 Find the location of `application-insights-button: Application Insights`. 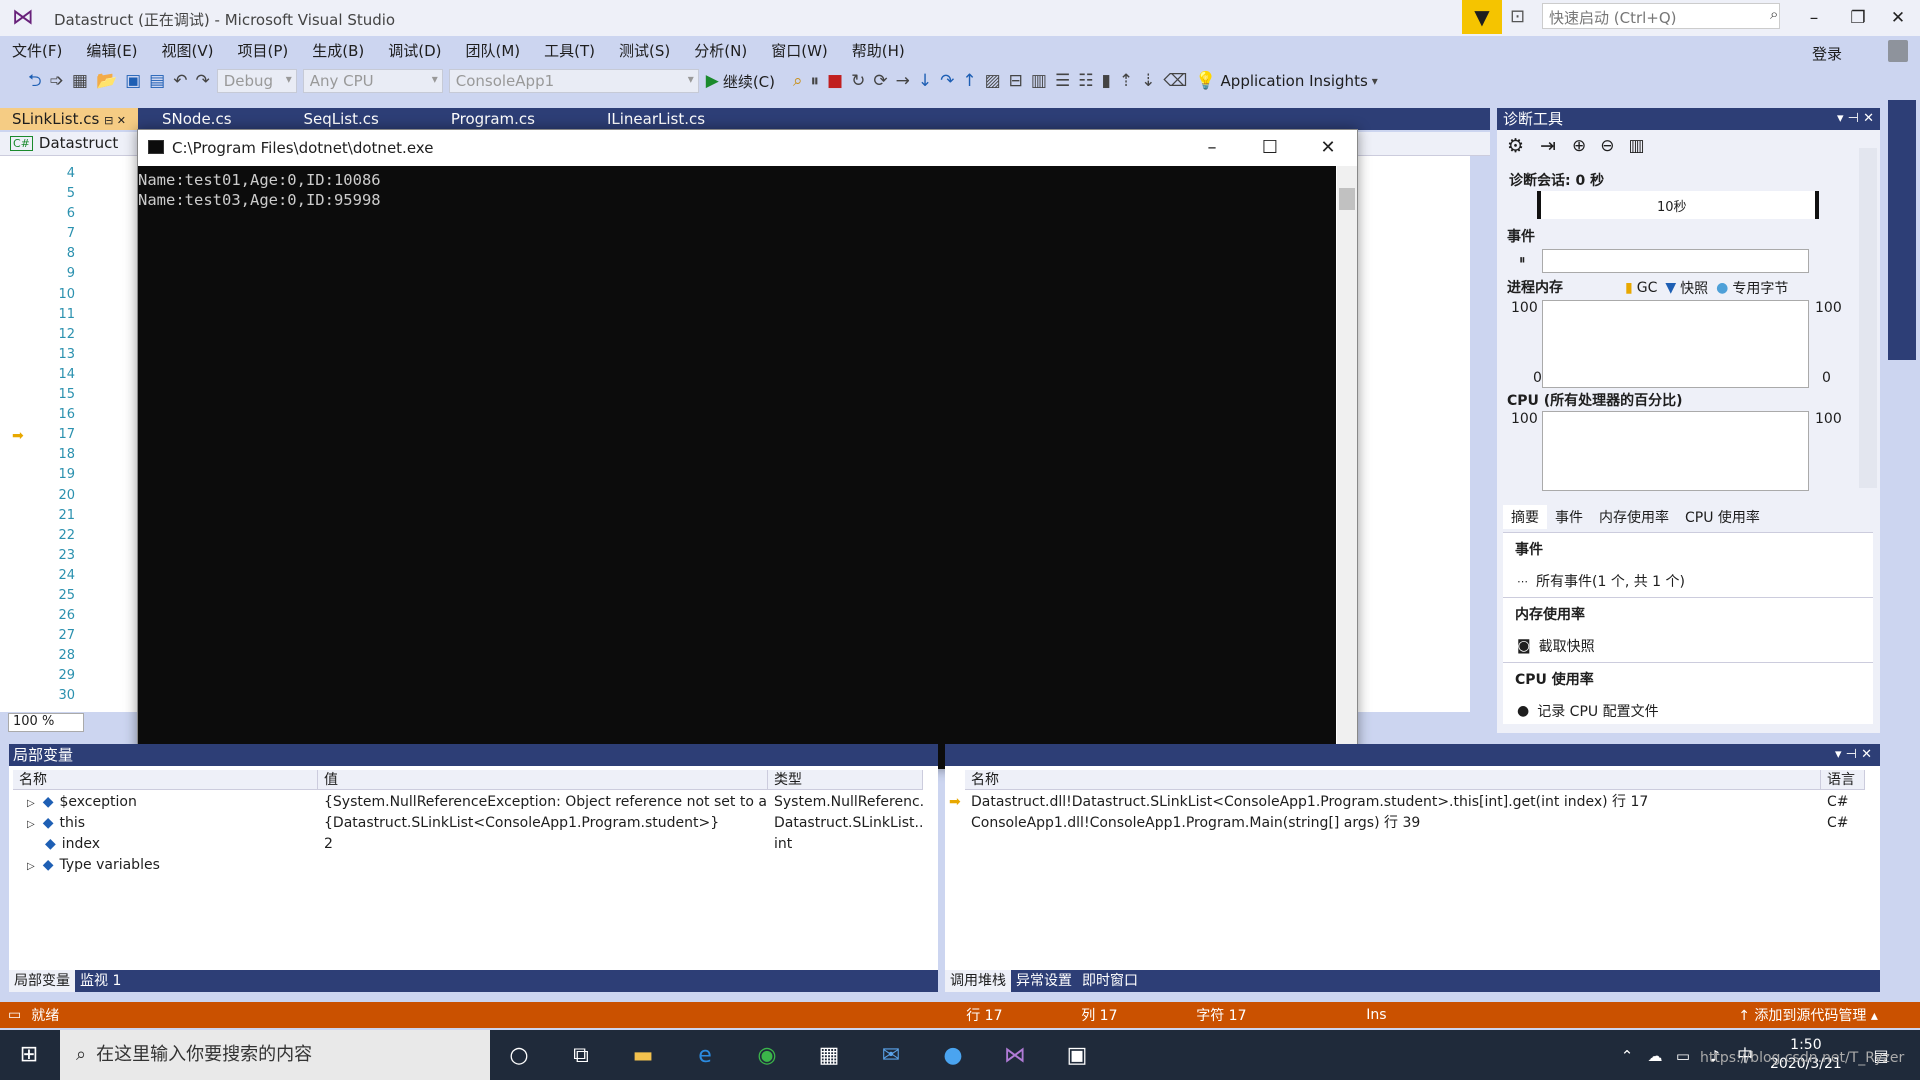

application-insights-button: Application Insights is located at coordinates (1294, 81).